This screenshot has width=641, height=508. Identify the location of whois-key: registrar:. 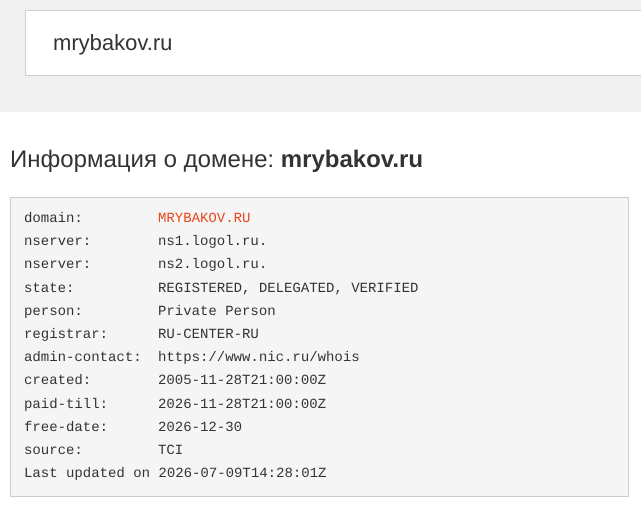
(91, 336).